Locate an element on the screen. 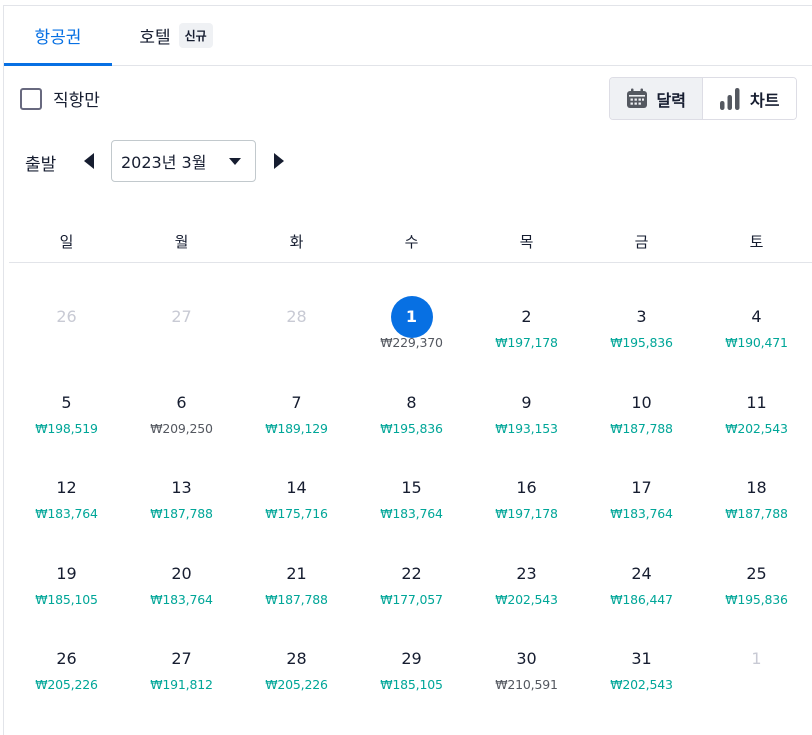 The image size is (812, 735). weekday-label: 금 is located at coordinates (641, 242).